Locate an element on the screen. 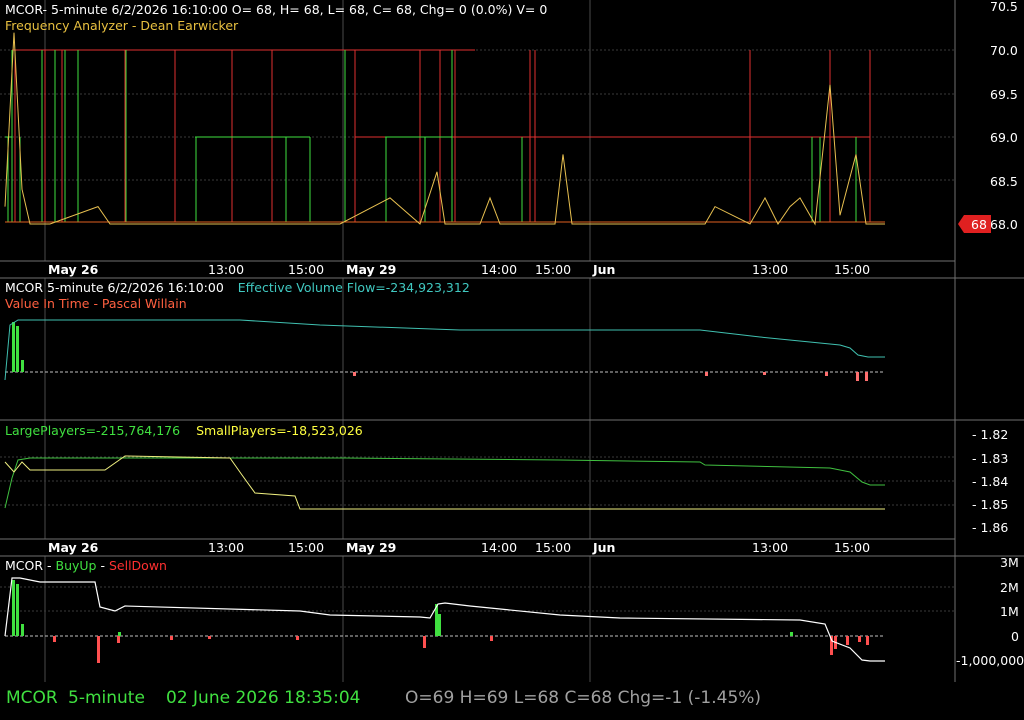  buysell-tick: 0 is located at coordinates (1015, 636).